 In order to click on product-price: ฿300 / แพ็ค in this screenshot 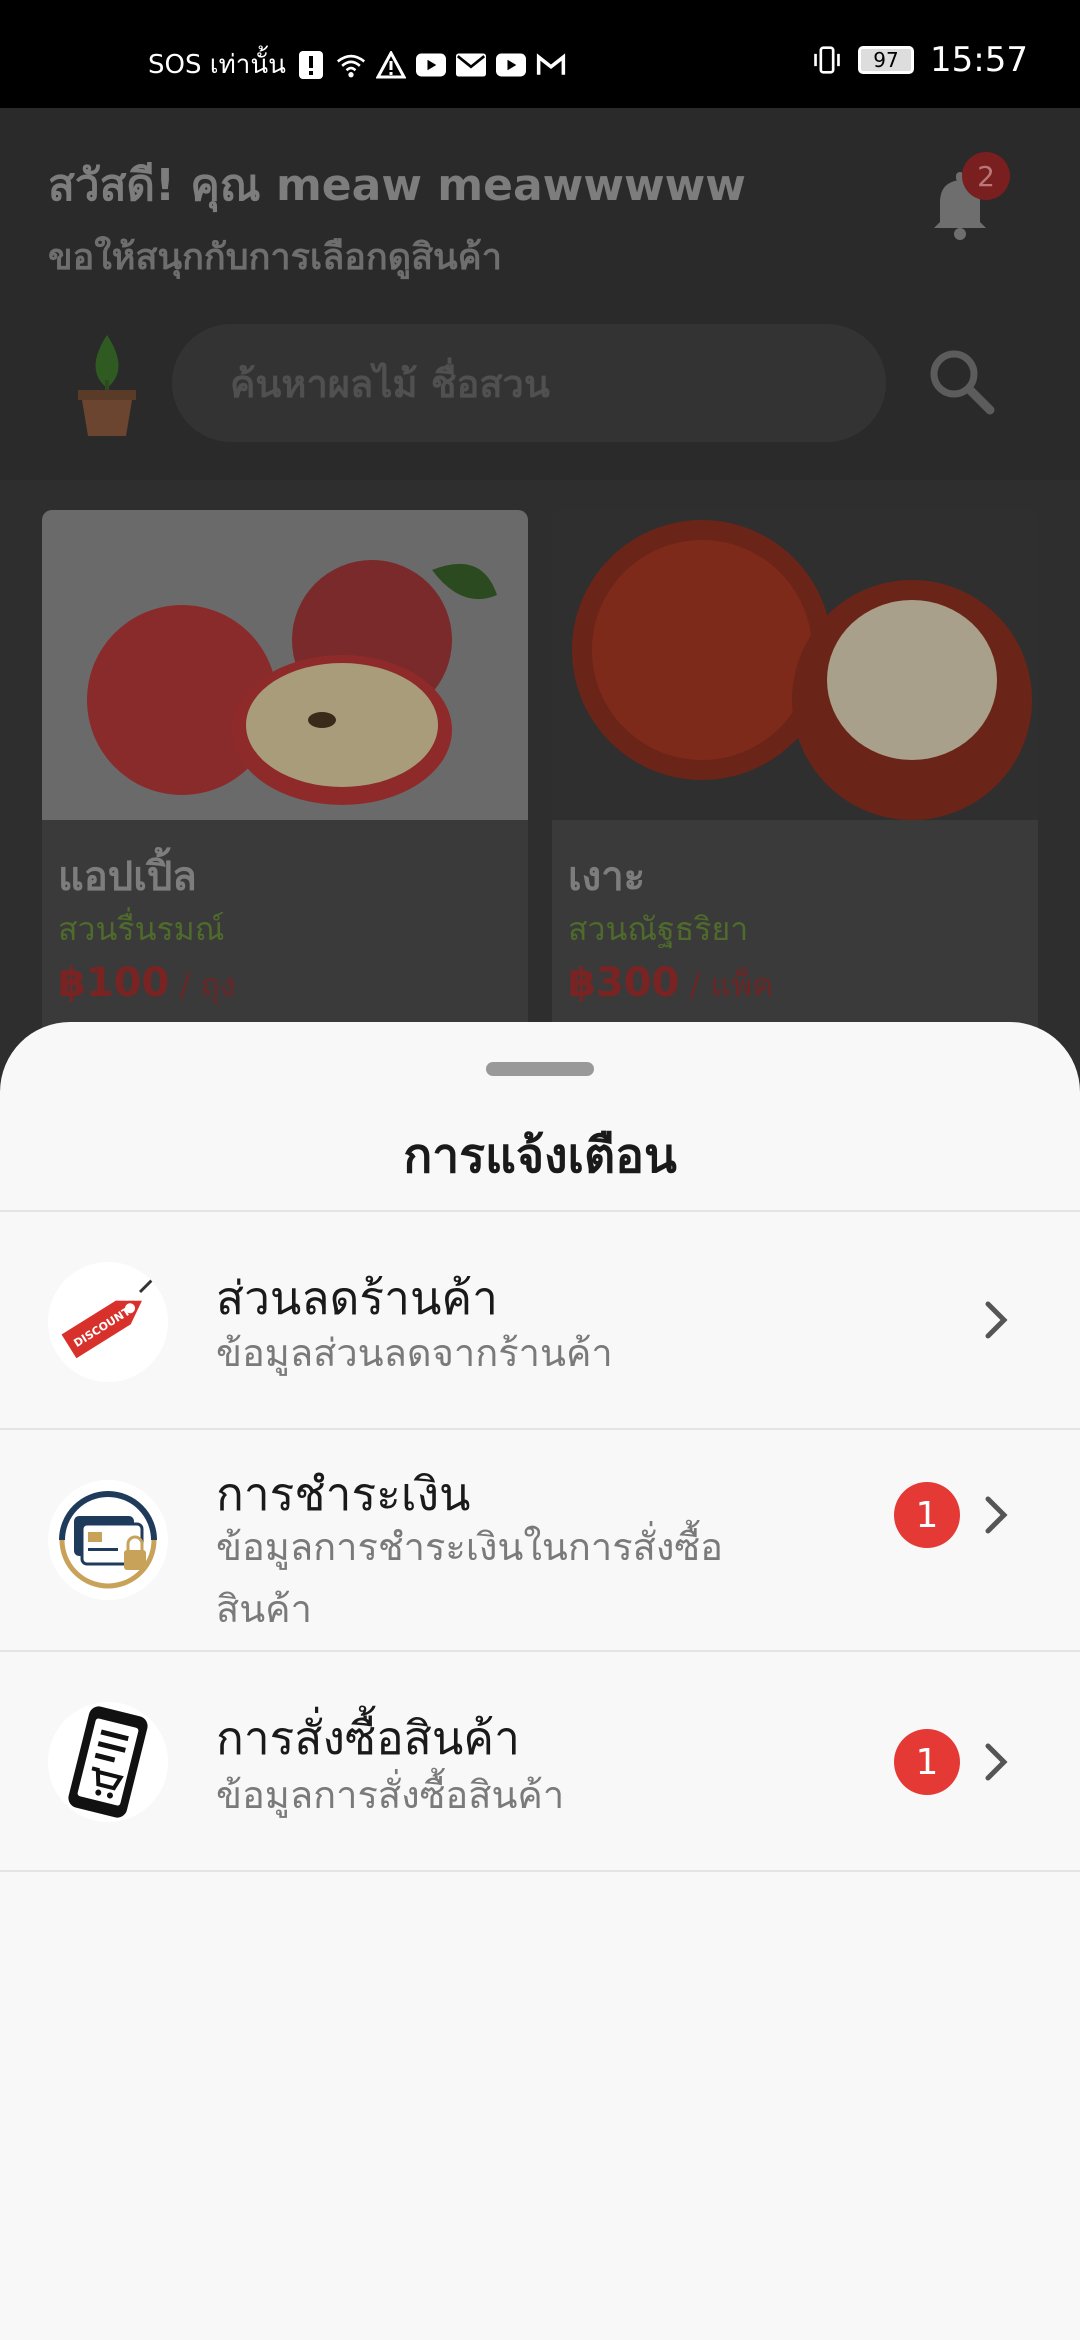, I will do `click(671, 985)`.